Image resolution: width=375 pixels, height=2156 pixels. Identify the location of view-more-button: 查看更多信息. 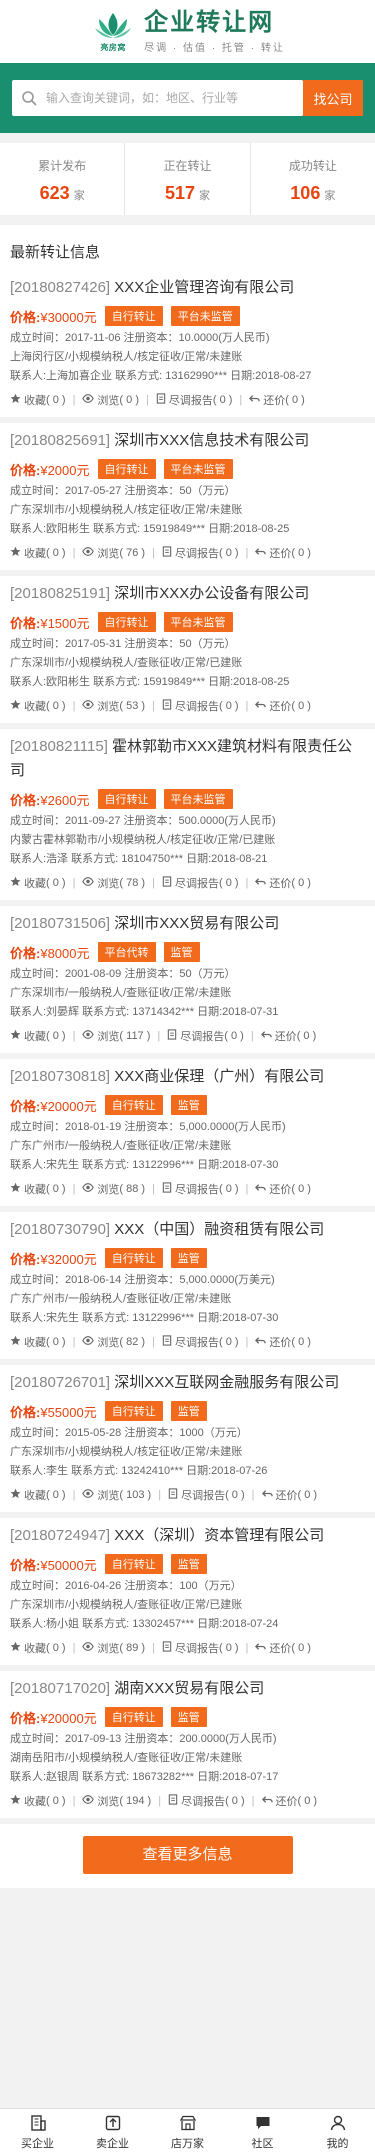
(187, 1855).